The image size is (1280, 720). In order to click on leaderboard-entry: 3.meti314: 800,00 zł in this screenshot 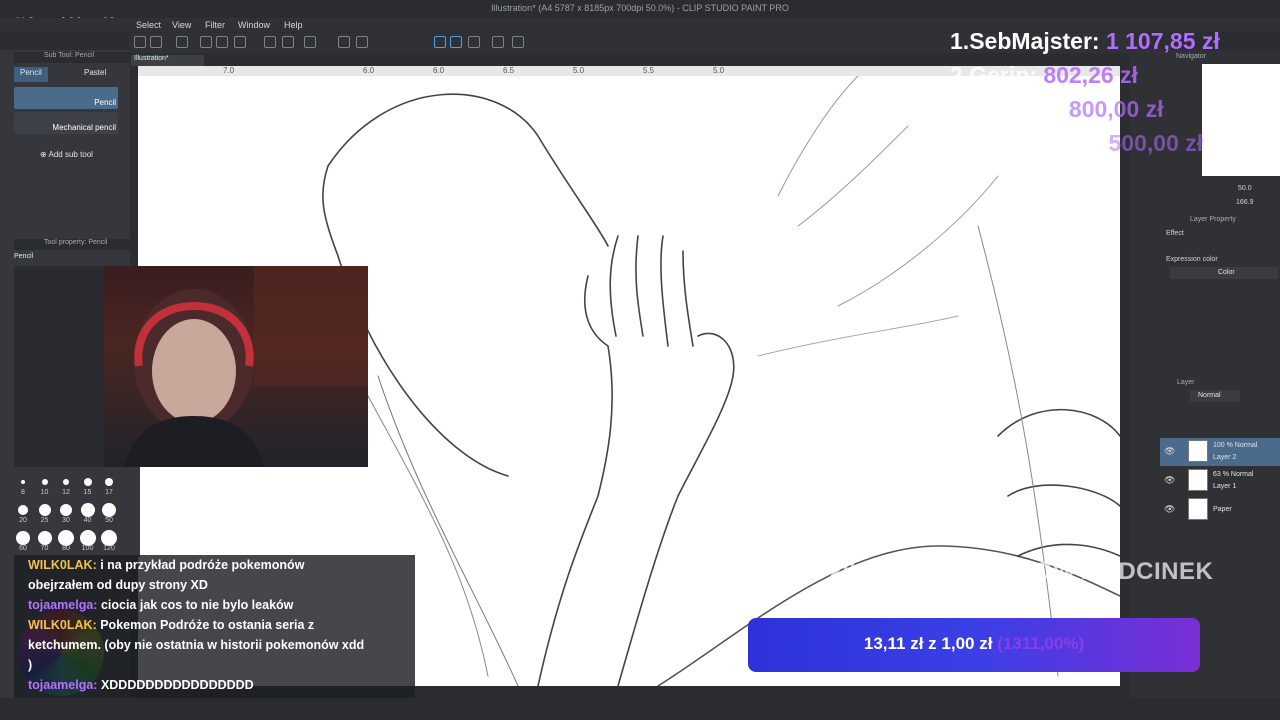, I will do `click(1057, 109)`.